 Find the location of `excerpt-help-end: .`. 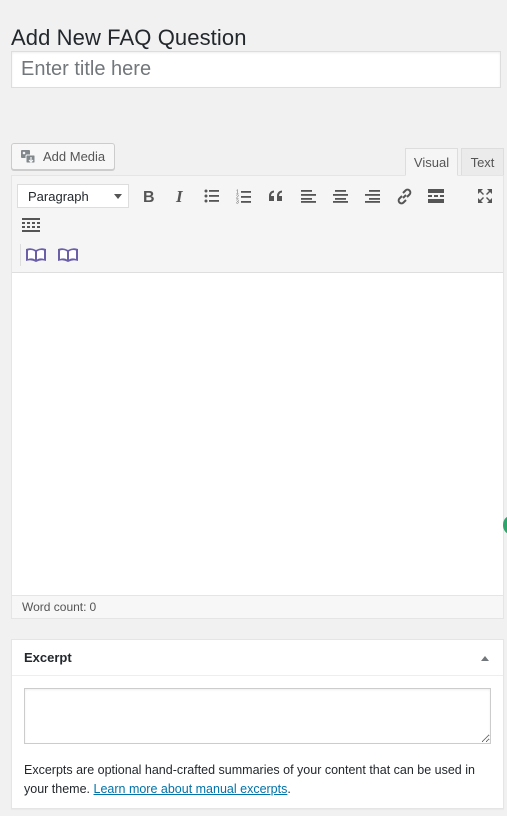

excerpt-help-end: . is located at coordinates (289, 789).